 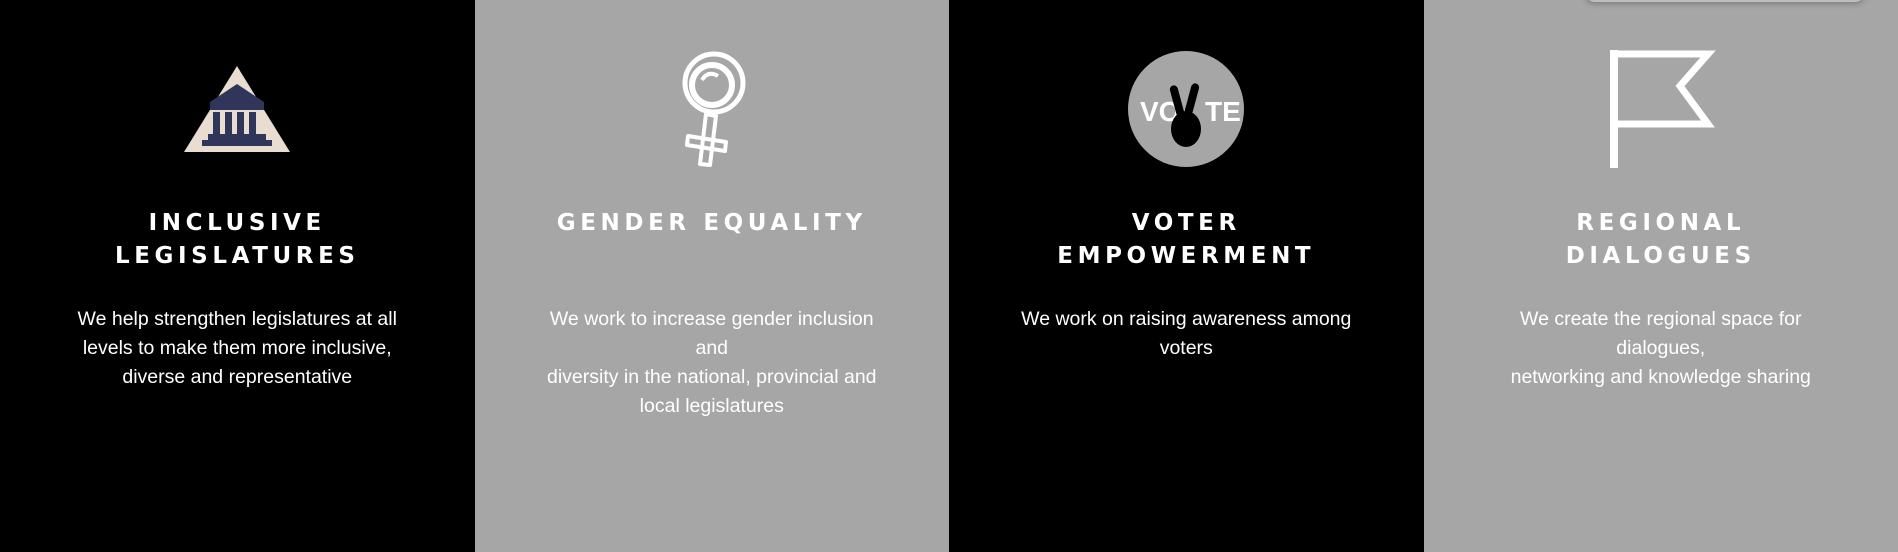 What do you see at coordinates (1660, 239) in the screenshot?
I see `card-title: REGIONAL DIALOGUES` at bounding box center [1660, 239].